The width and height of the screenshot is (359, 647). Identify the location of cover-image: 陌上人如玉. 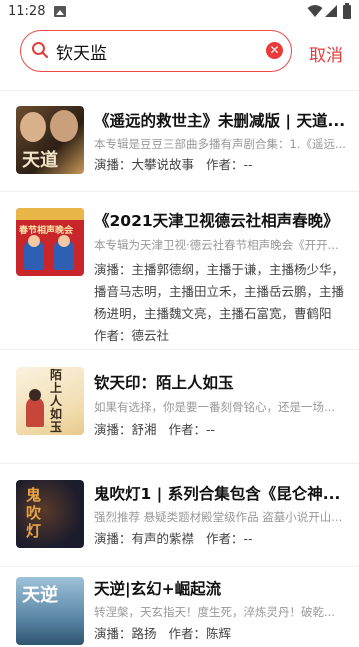
(50, 401).